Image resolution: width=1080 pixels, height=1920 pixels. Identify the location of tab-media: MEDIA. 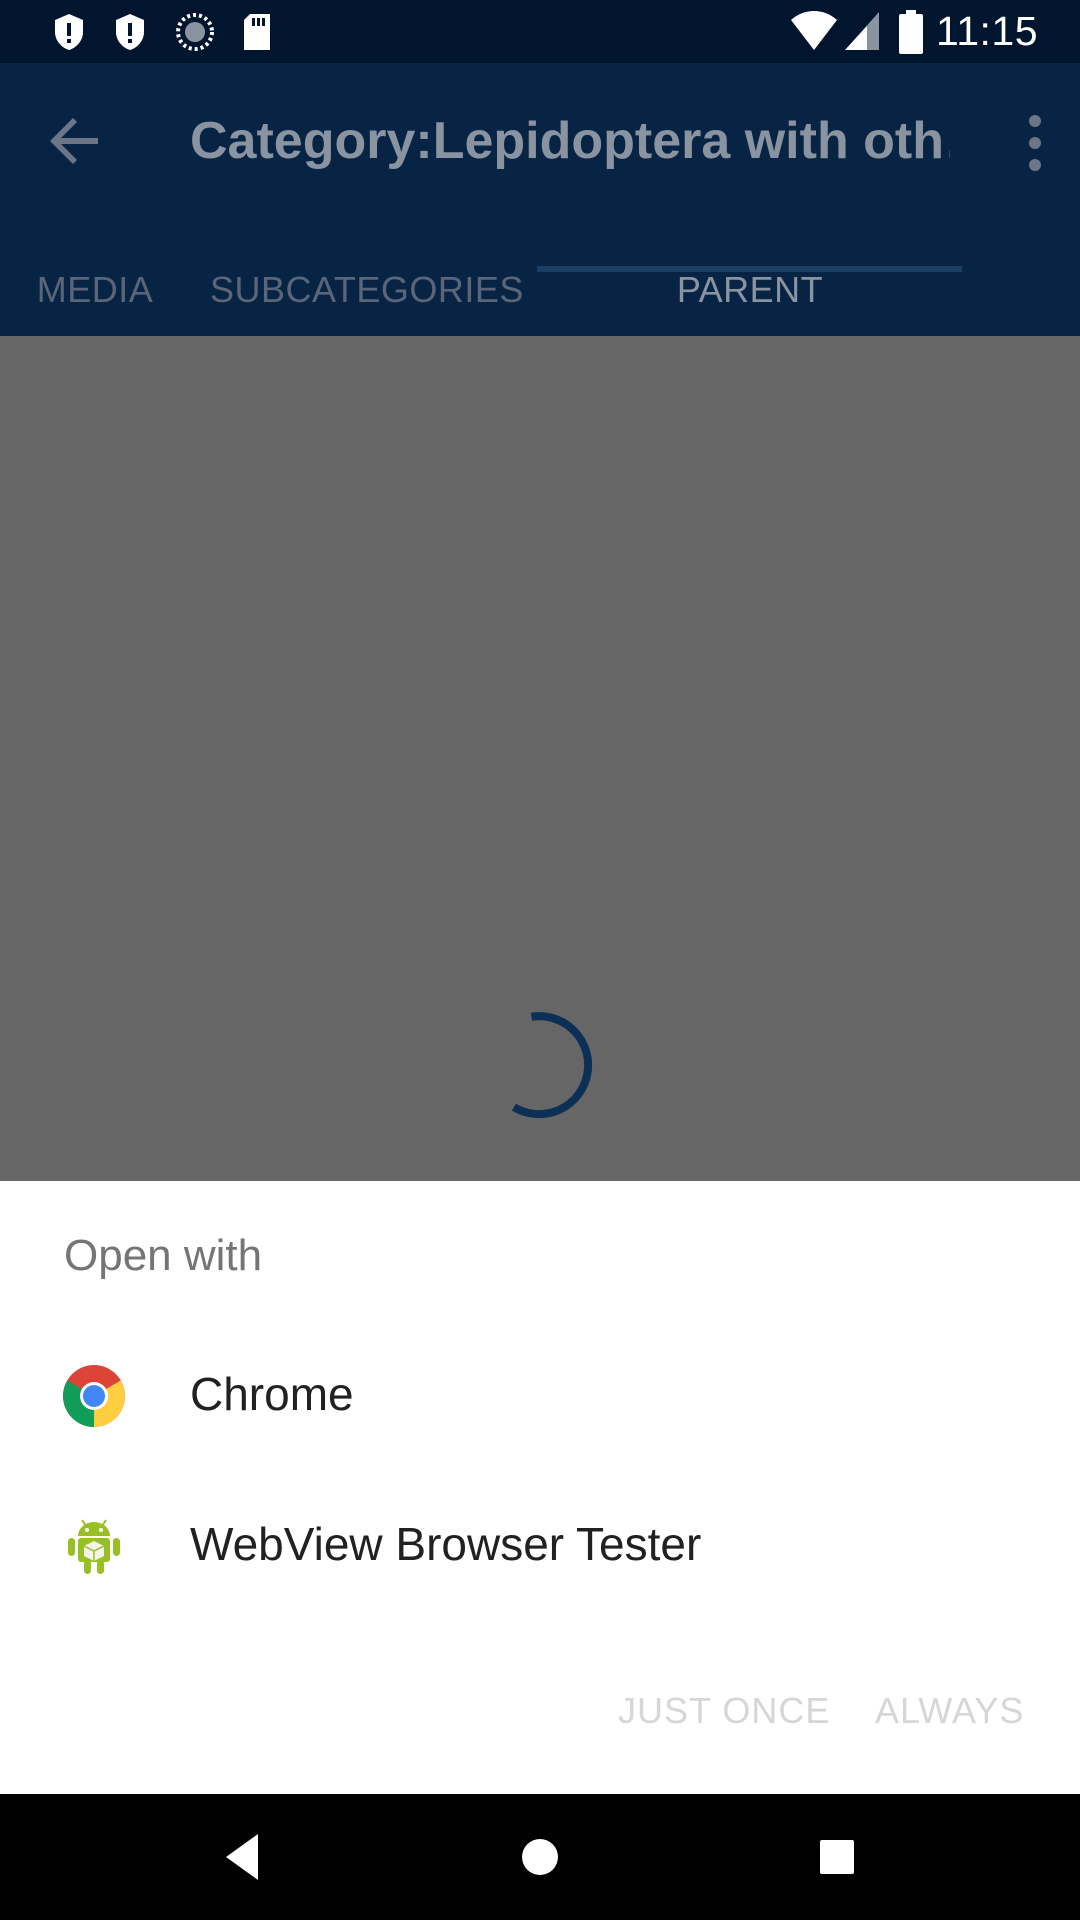
(95, 289).